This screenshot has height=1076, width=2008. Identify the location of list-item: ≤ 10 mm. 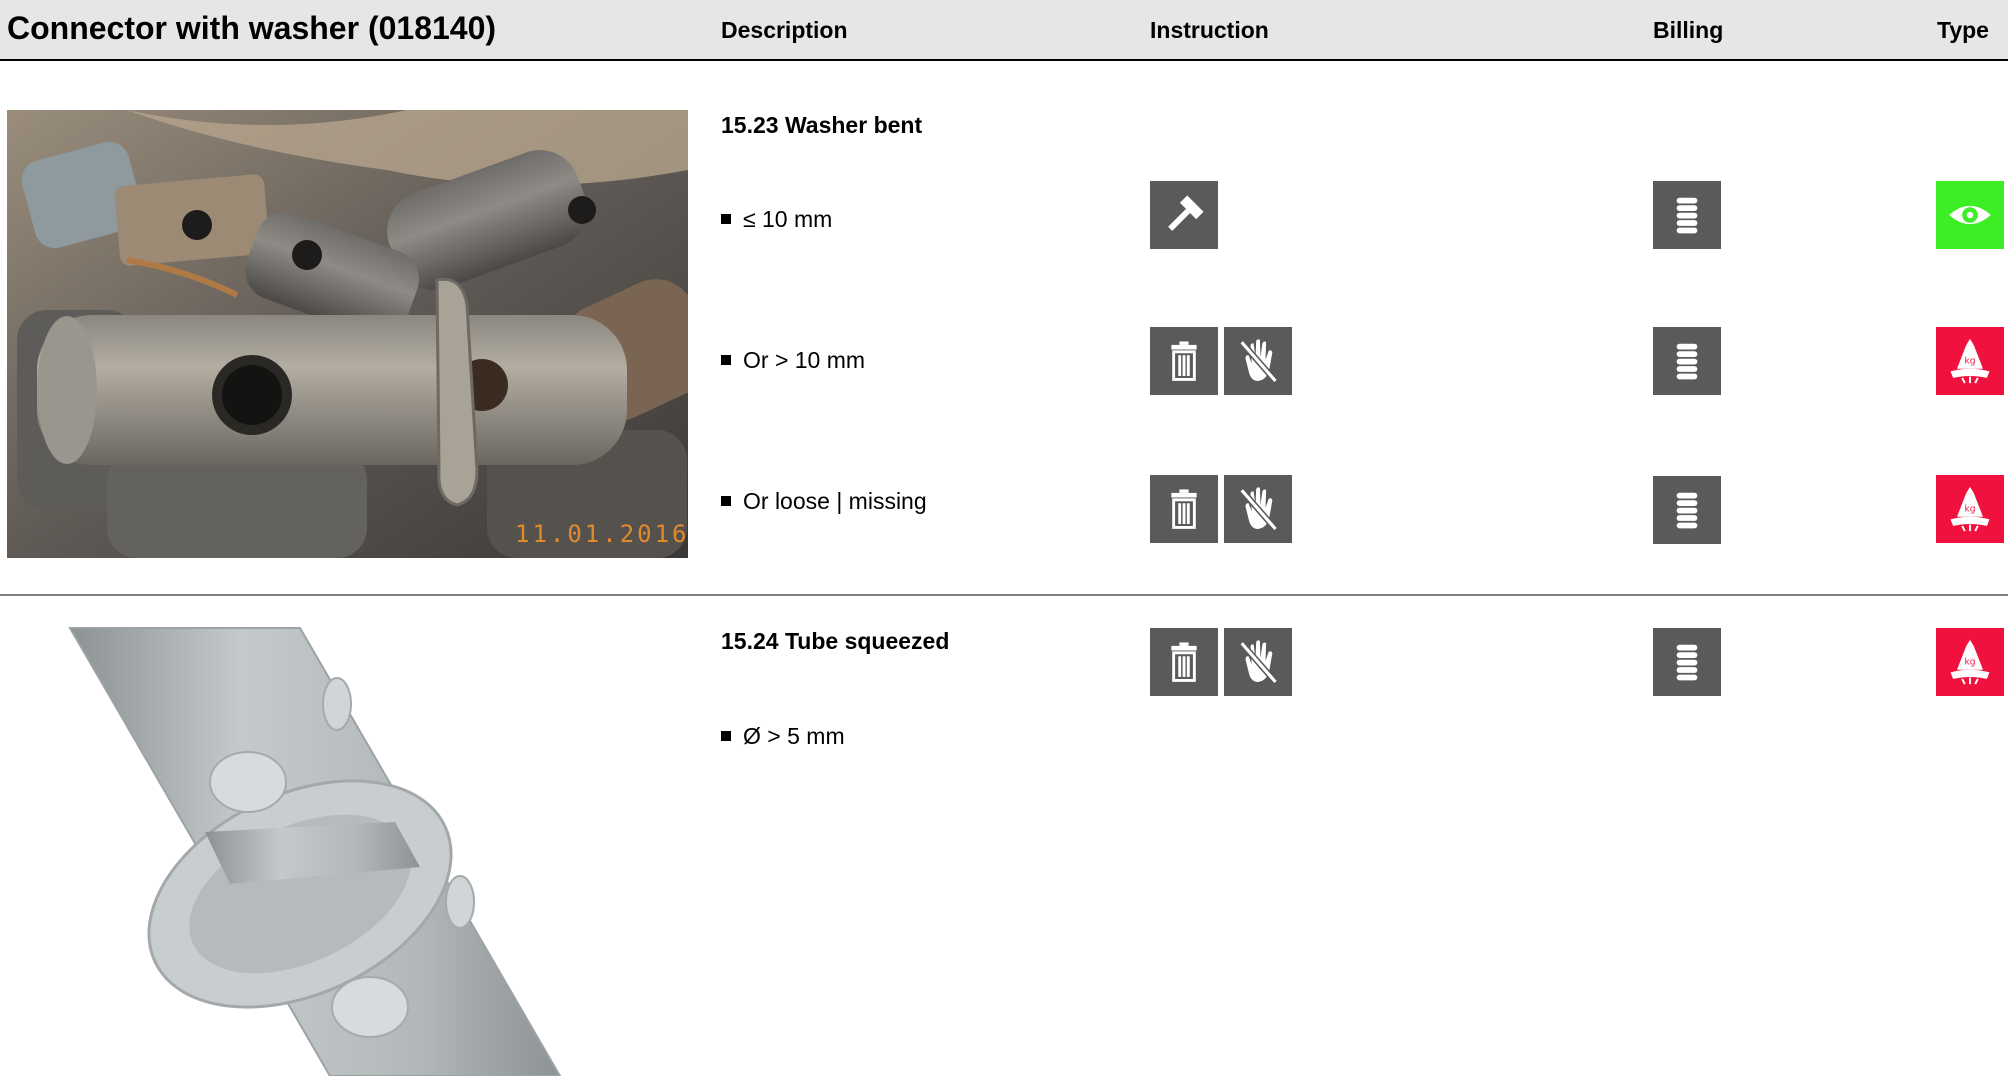
(776, 219).